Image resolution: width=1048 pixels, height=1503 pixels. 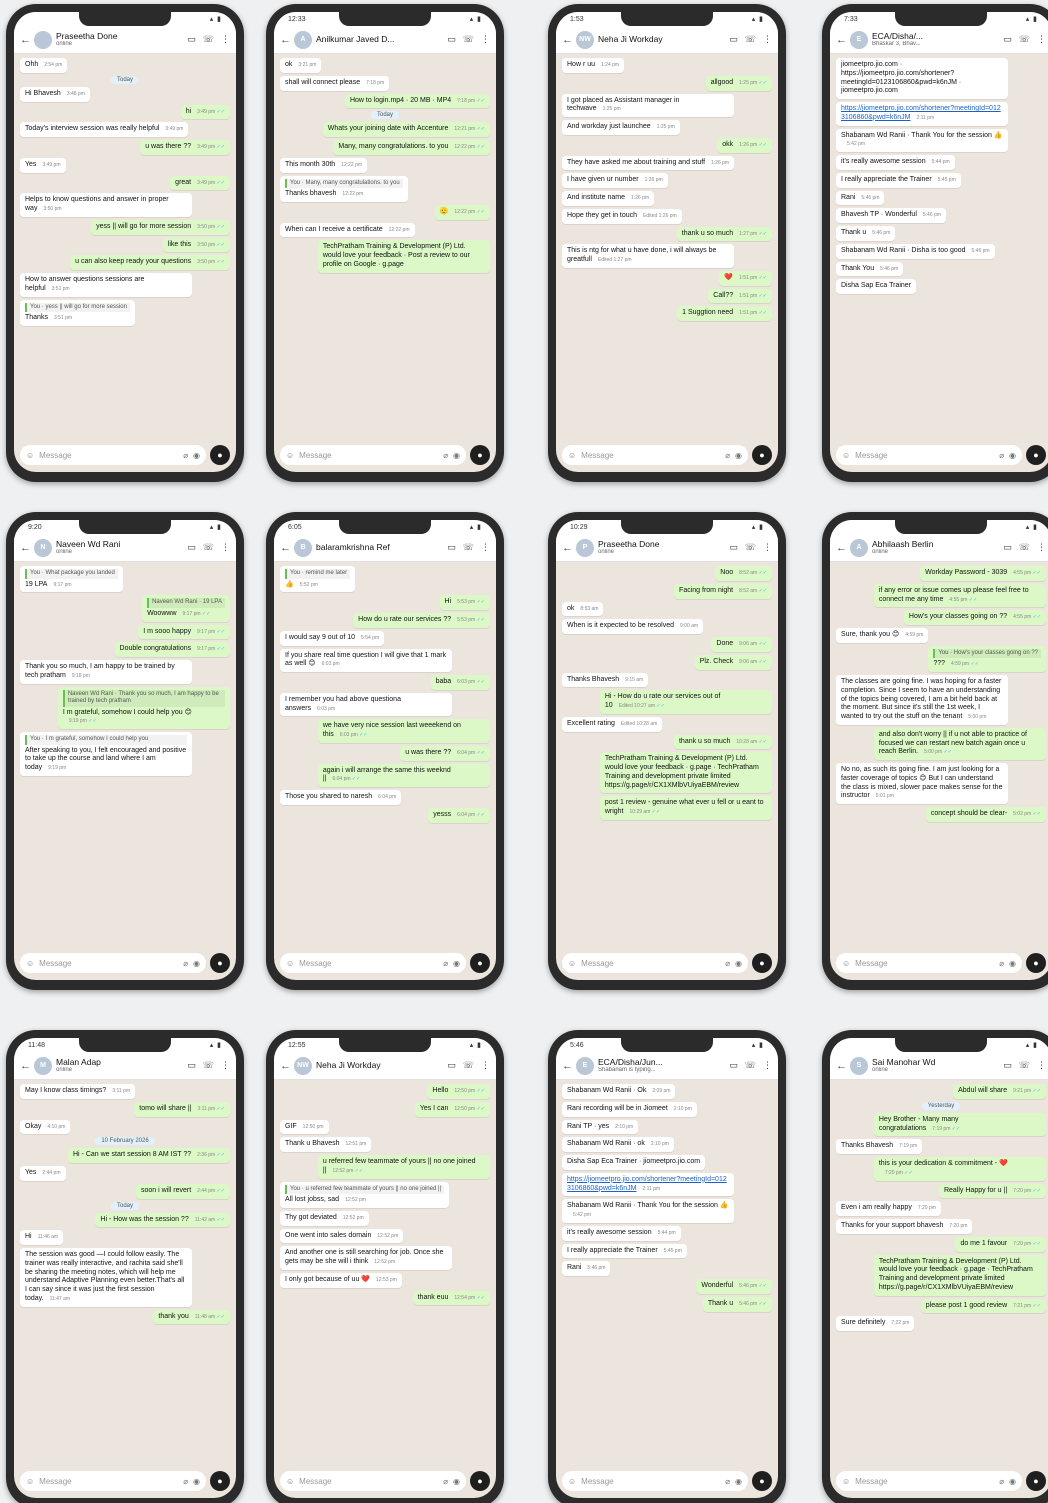 What do you see at coordinates (43, 1065) in the screenshot?
I see `avatar: M` at bounding box center [43, 1065].